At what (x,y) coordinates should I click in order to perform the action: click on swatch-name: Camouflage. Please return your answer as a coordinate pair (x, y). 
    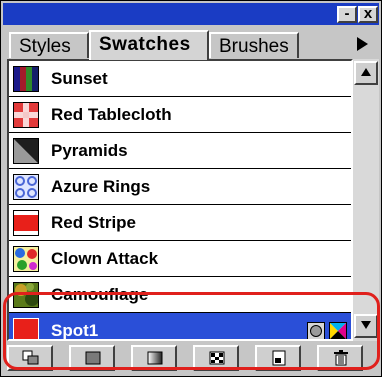
    Looking at the image, I should click on (100, 294).